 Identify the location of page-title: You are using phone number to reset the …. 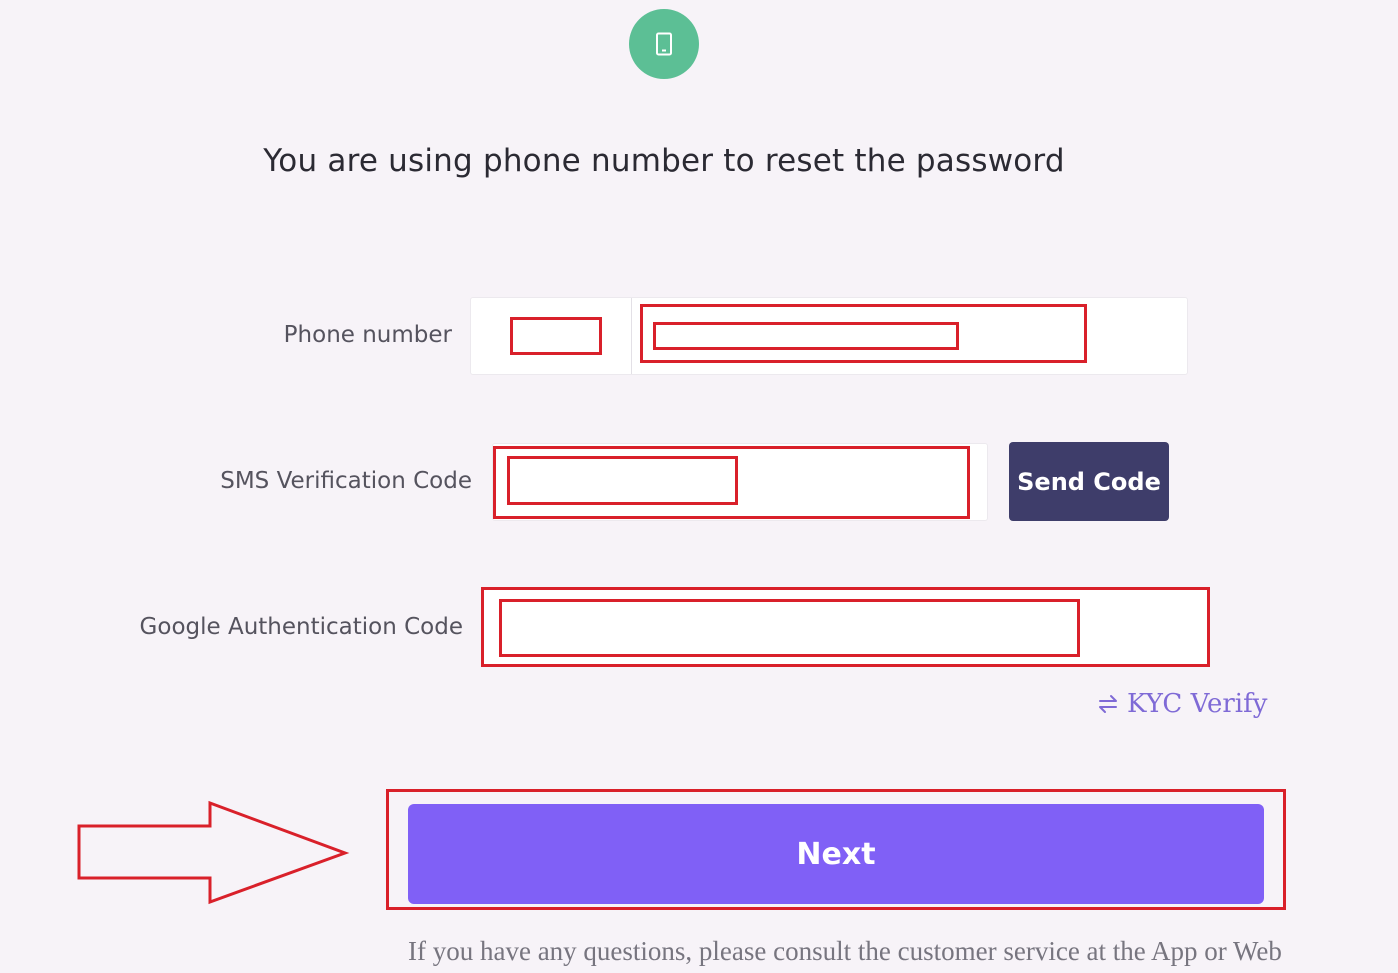
(664, 161).